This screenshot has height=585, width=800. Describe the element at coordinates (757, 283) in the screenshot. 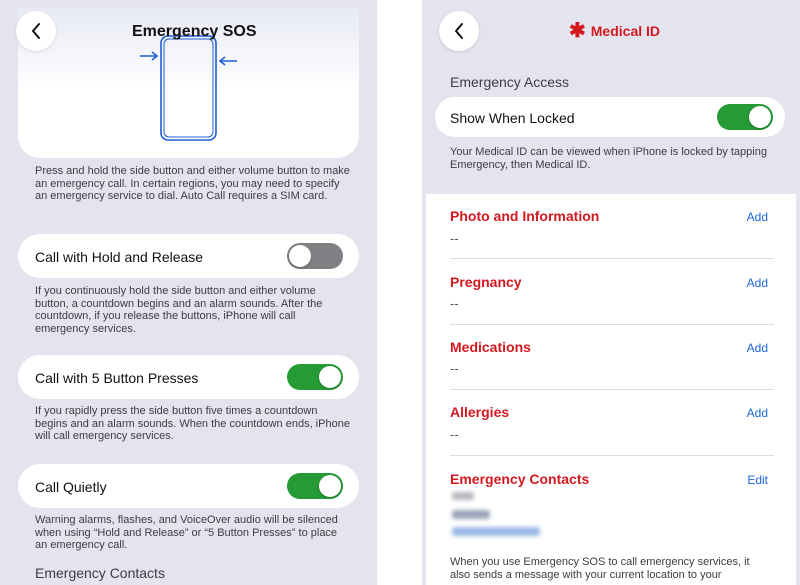

I see `pregnancy-add-button: Add` at that location.